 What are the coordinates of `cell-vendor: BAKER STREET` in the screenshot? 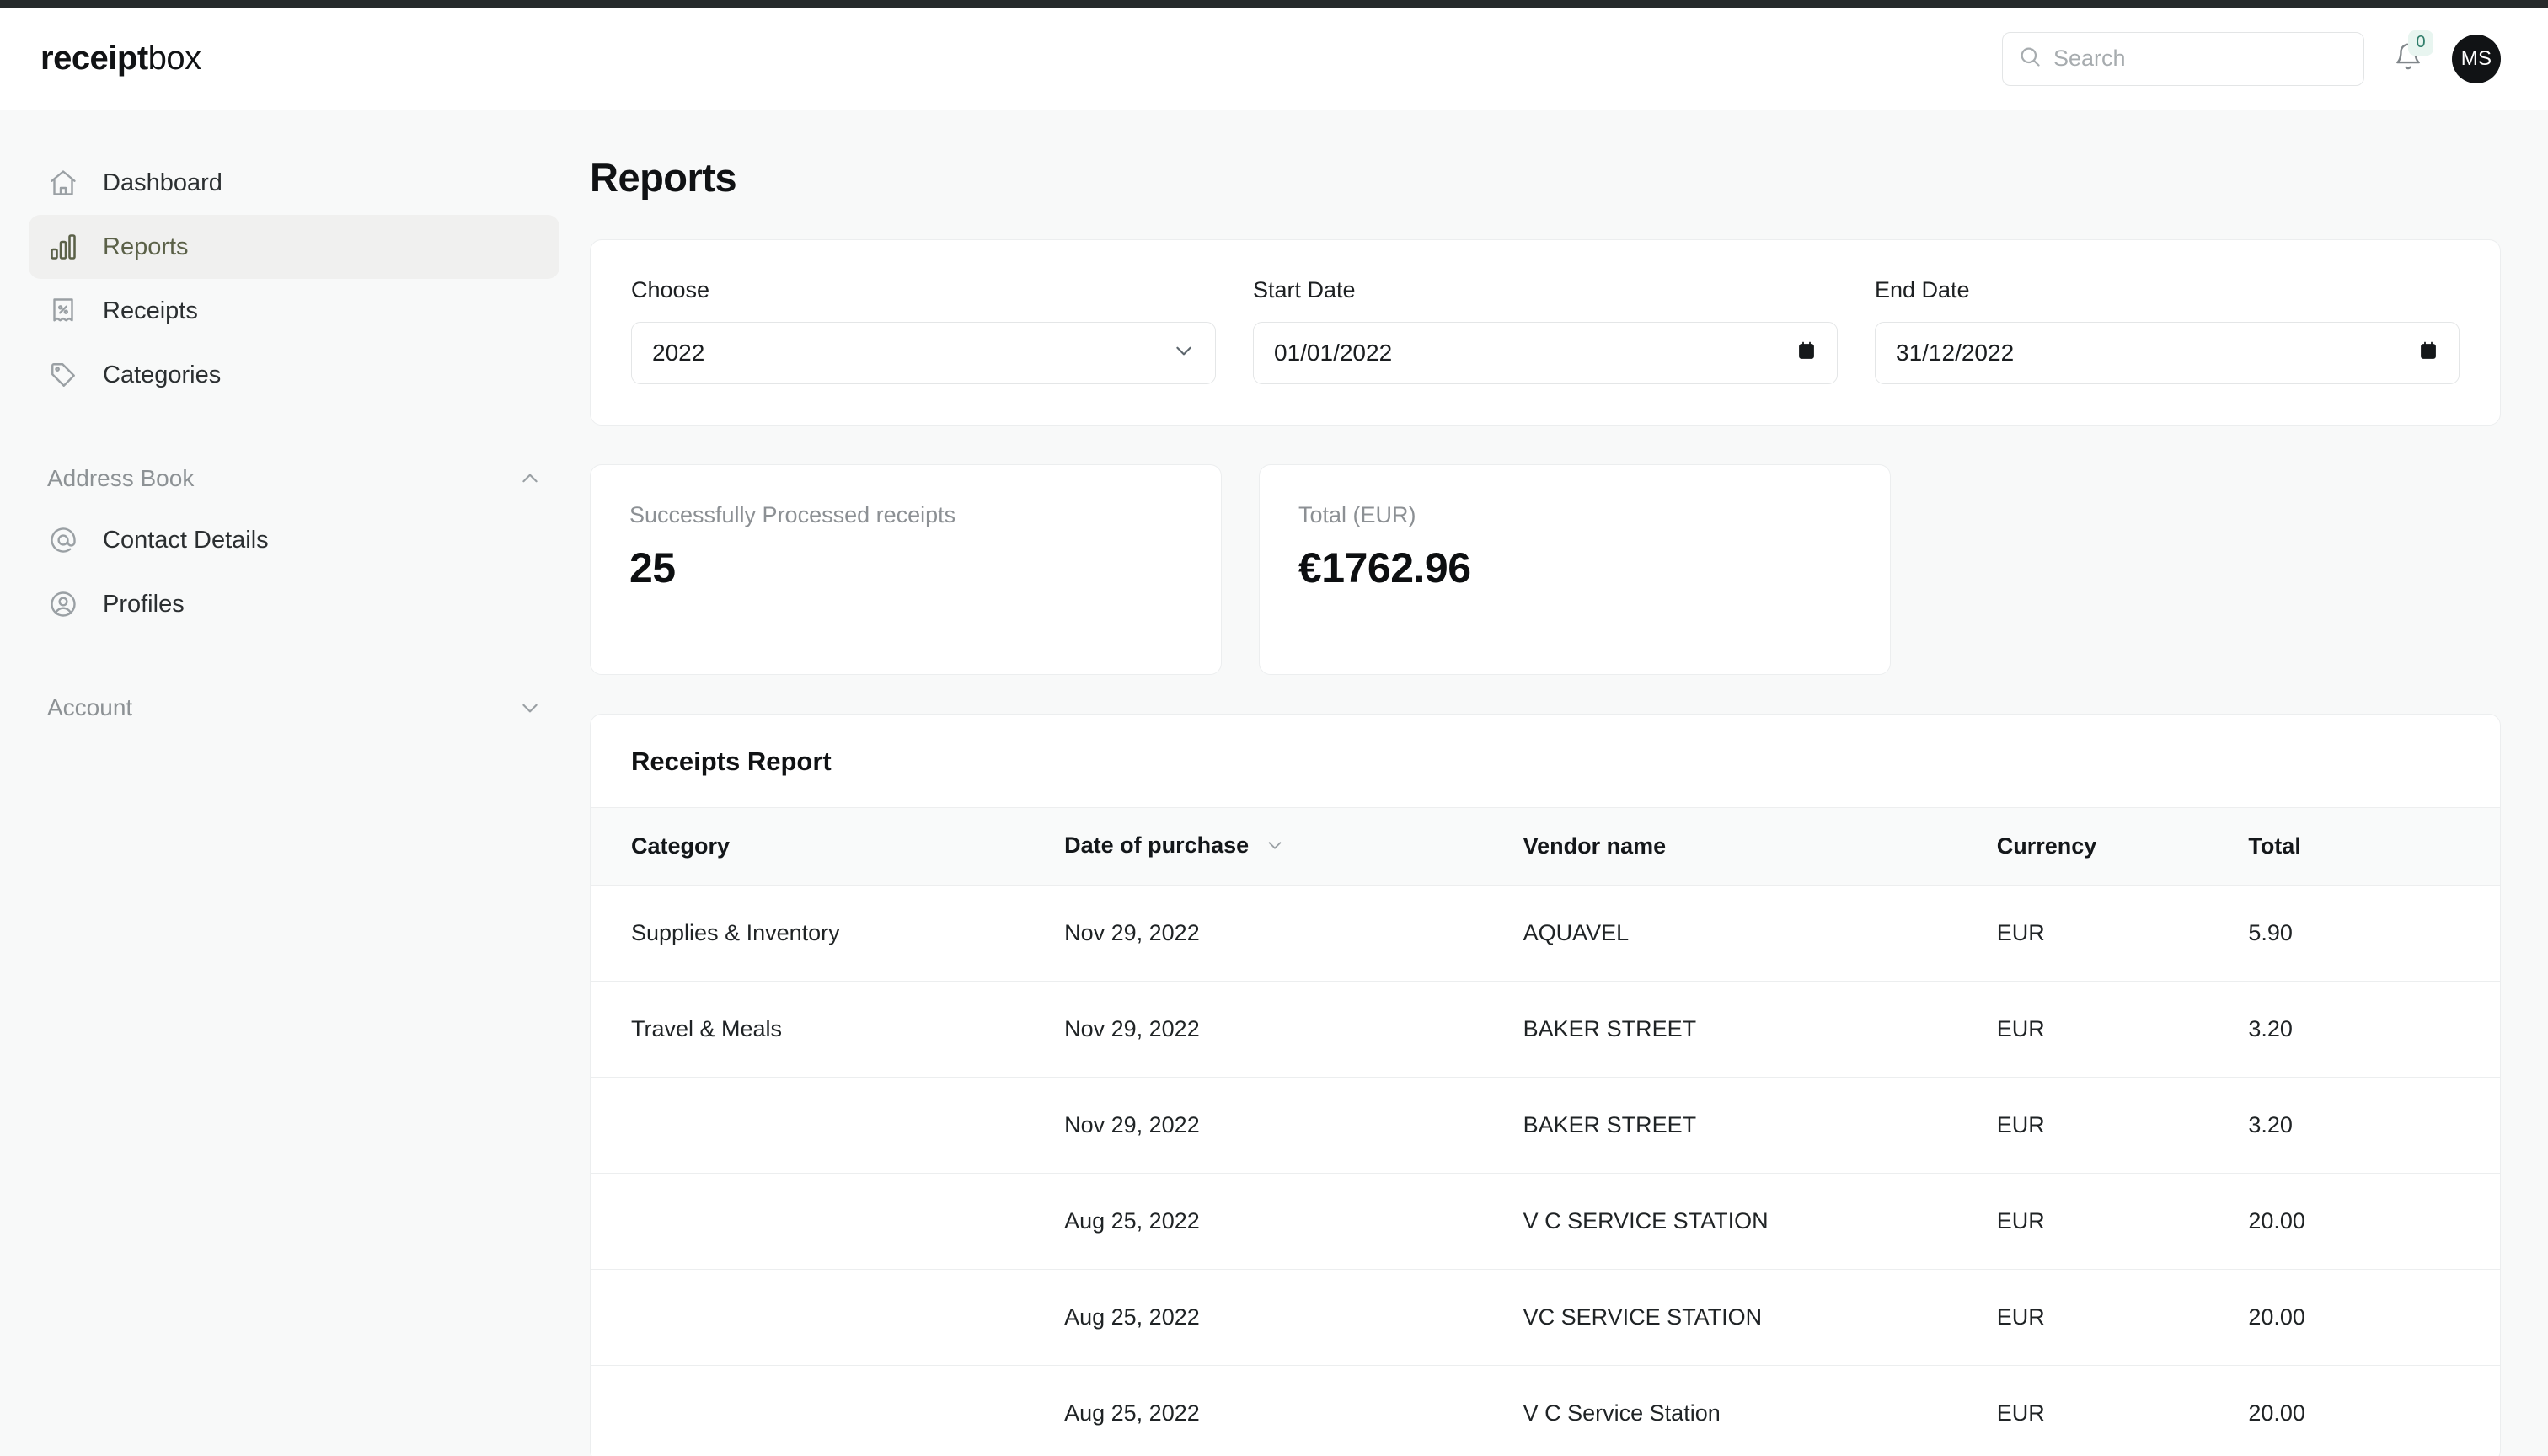 It's located at (1760, 1029).